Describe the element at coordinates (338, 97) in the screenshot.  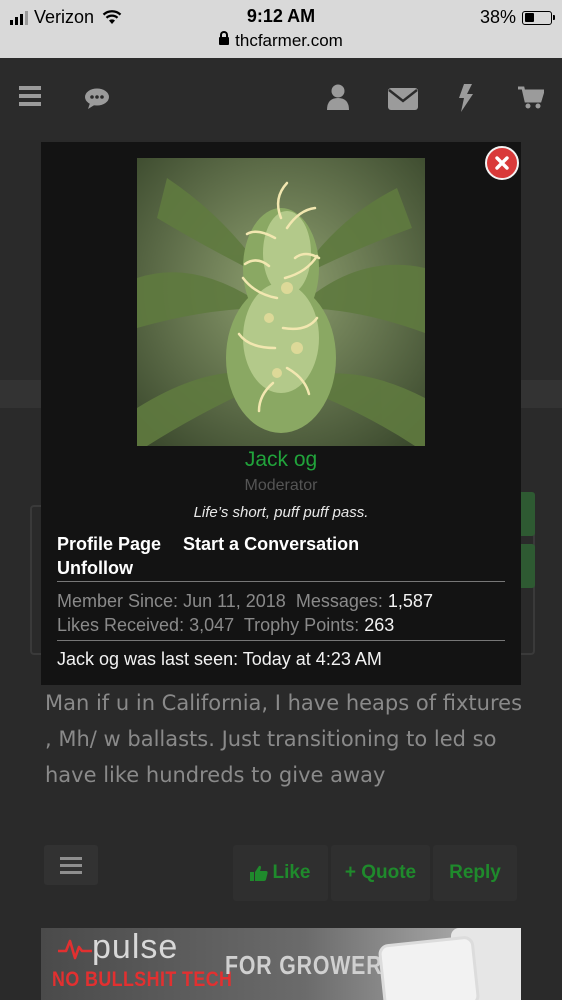
I see `user-icon` at that location.